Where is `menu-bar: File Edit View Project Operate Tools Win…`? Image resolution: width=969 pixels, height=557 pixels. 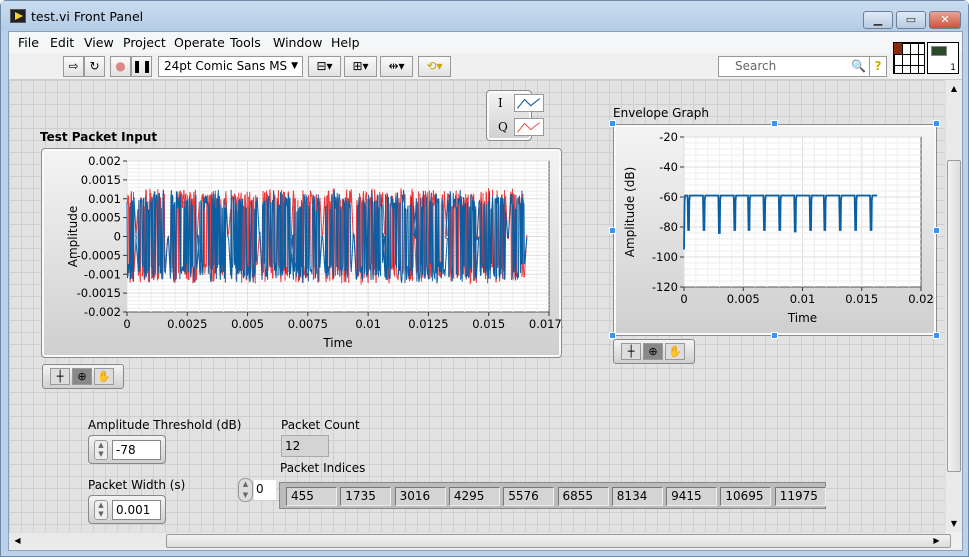
menu-bar: File Edit View Project Operate Tools Win… is located at coordinates (485, 42).